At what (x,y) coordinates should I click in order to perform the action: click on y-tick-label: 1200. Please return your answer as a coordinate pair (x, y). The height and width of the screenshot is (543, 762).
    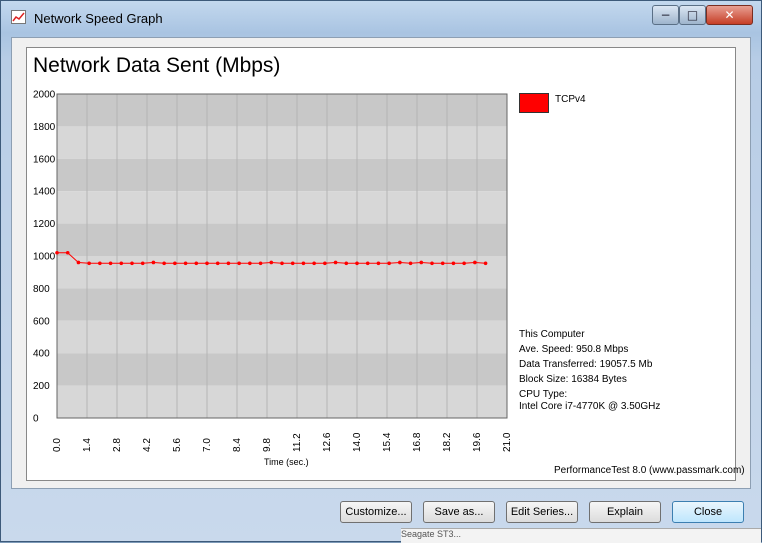
    Looking at the image, I should click on (44, 224).